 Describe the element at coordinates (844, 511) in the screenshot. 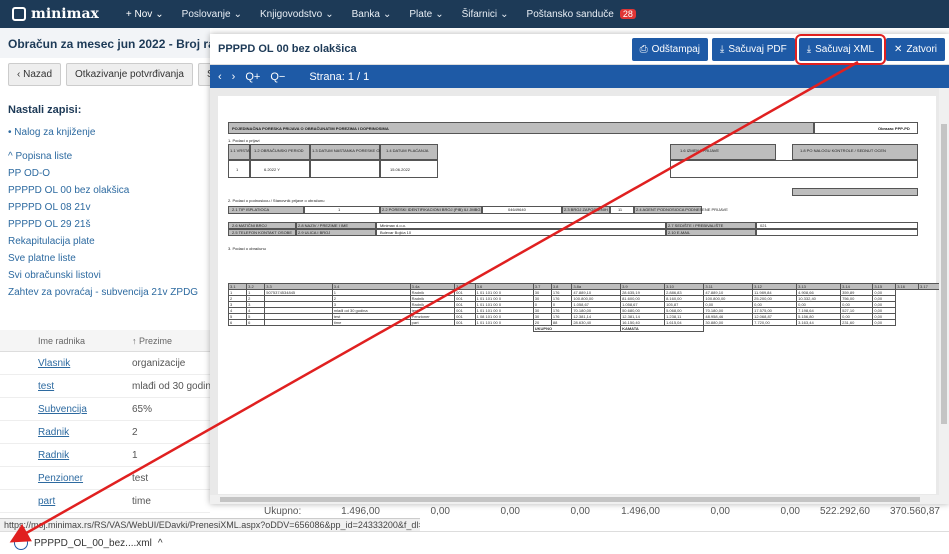

I see `total-value: 522.292,60` at that location.